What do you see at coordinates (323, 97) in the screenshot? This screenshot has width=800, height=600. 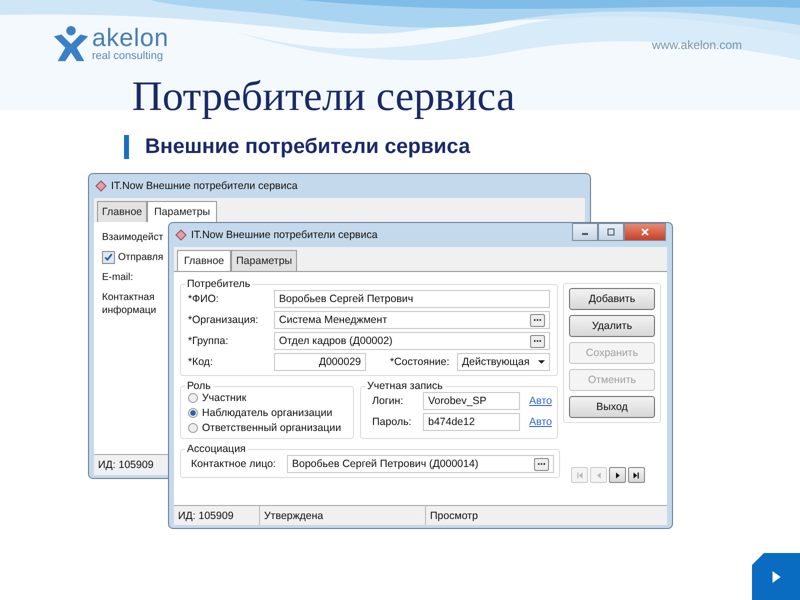 I see `slide-title: Потребители сервиса` at bounding box center [323, 97].